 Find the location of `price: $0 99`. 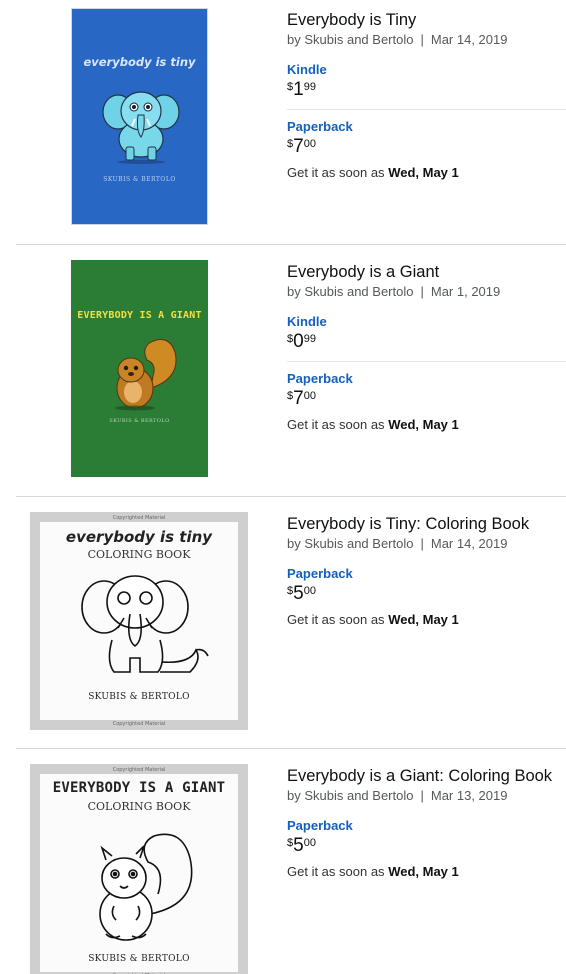

price: $0 99 is located at coordinates (426, 341).